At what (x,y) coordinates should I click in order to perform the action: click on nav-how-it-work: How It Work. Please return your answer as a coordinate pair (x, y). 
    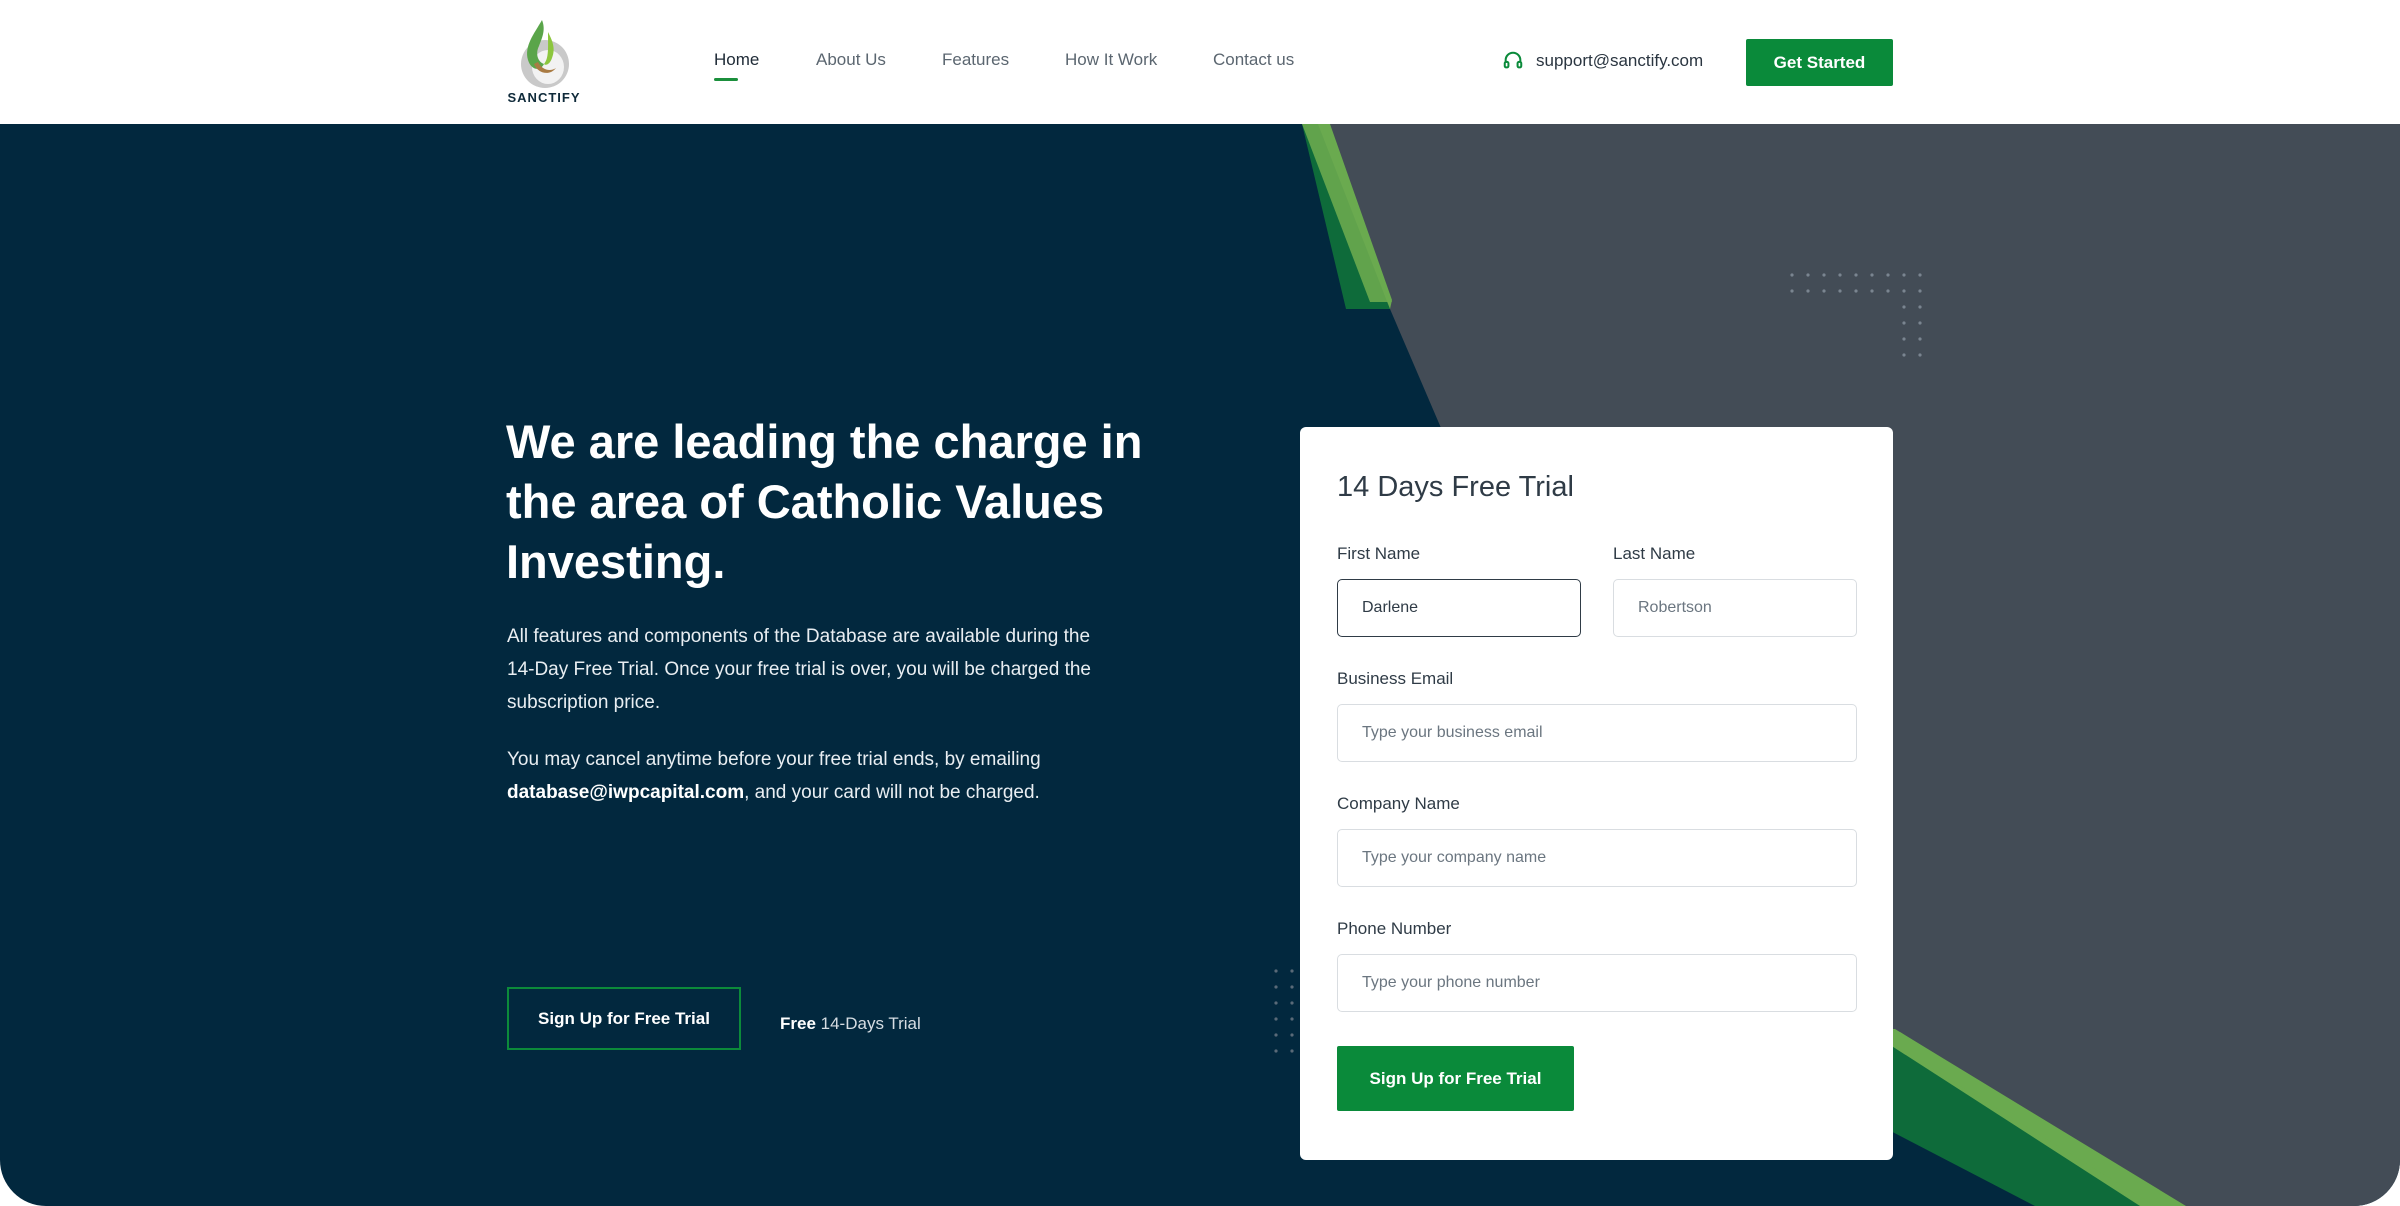
    Looking at the image, I should click on (1111, 60).